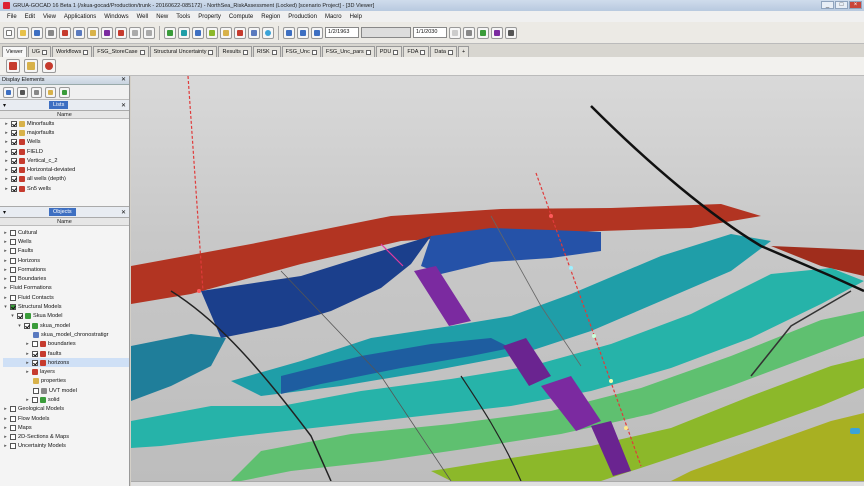  What do you see at coordinates (66, 409) in the screenshot?
I see `tree-item-geological-models: ▸ Geological Models` at bounding box center [66, 409].